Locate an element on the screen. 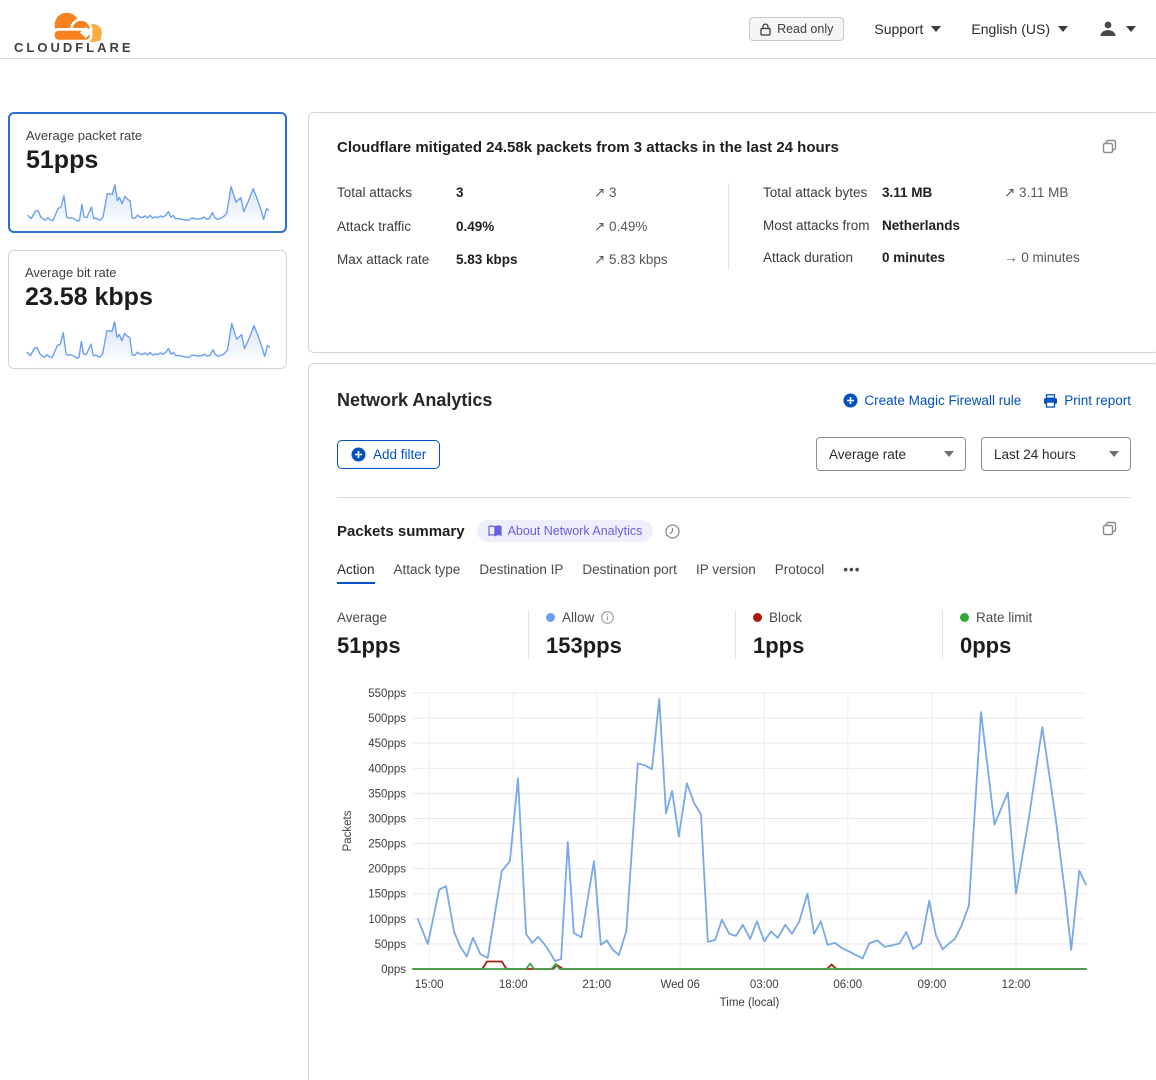 Image resolution: width=1156 pixels, height=1080 pixels. svg-text: 300pps is located at coordinates (387, 819).